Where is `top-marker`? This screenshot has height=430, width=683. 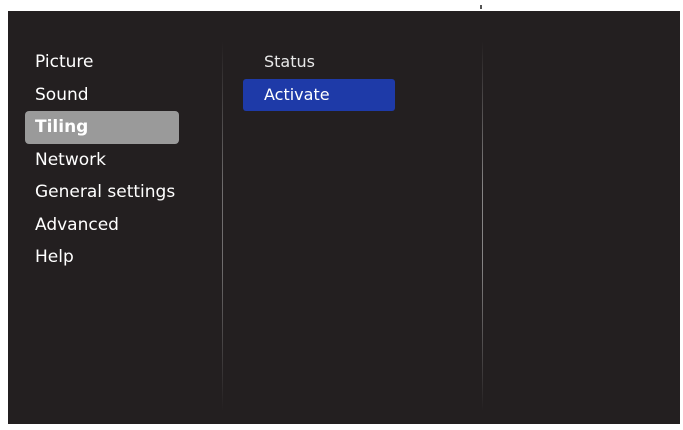 top-marker is located at coordinates (481, 7).